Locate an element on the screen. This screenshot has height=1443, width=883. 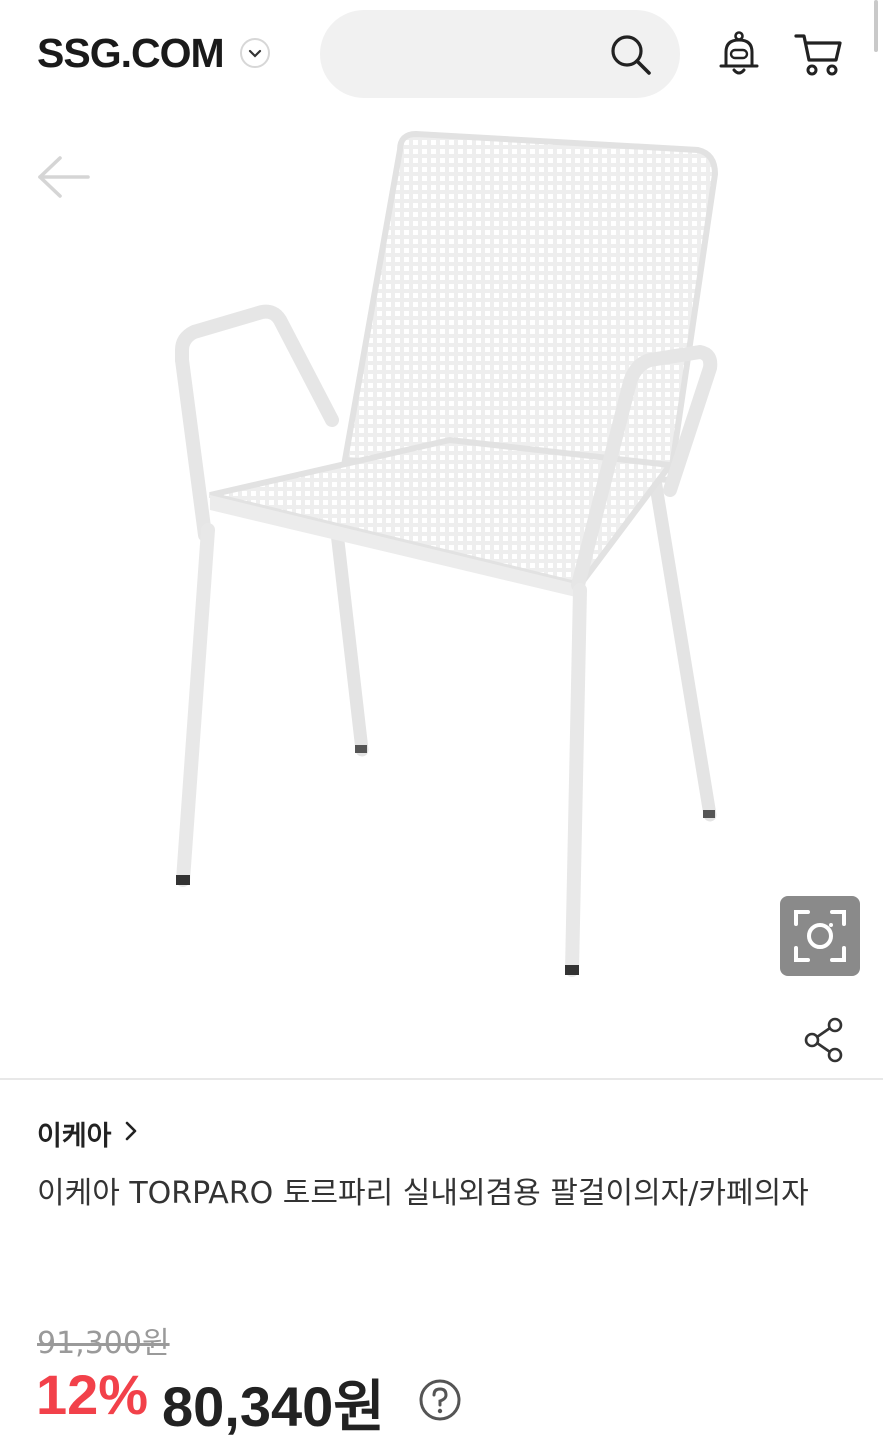
share-icon is located at coordinates (825, 1042).